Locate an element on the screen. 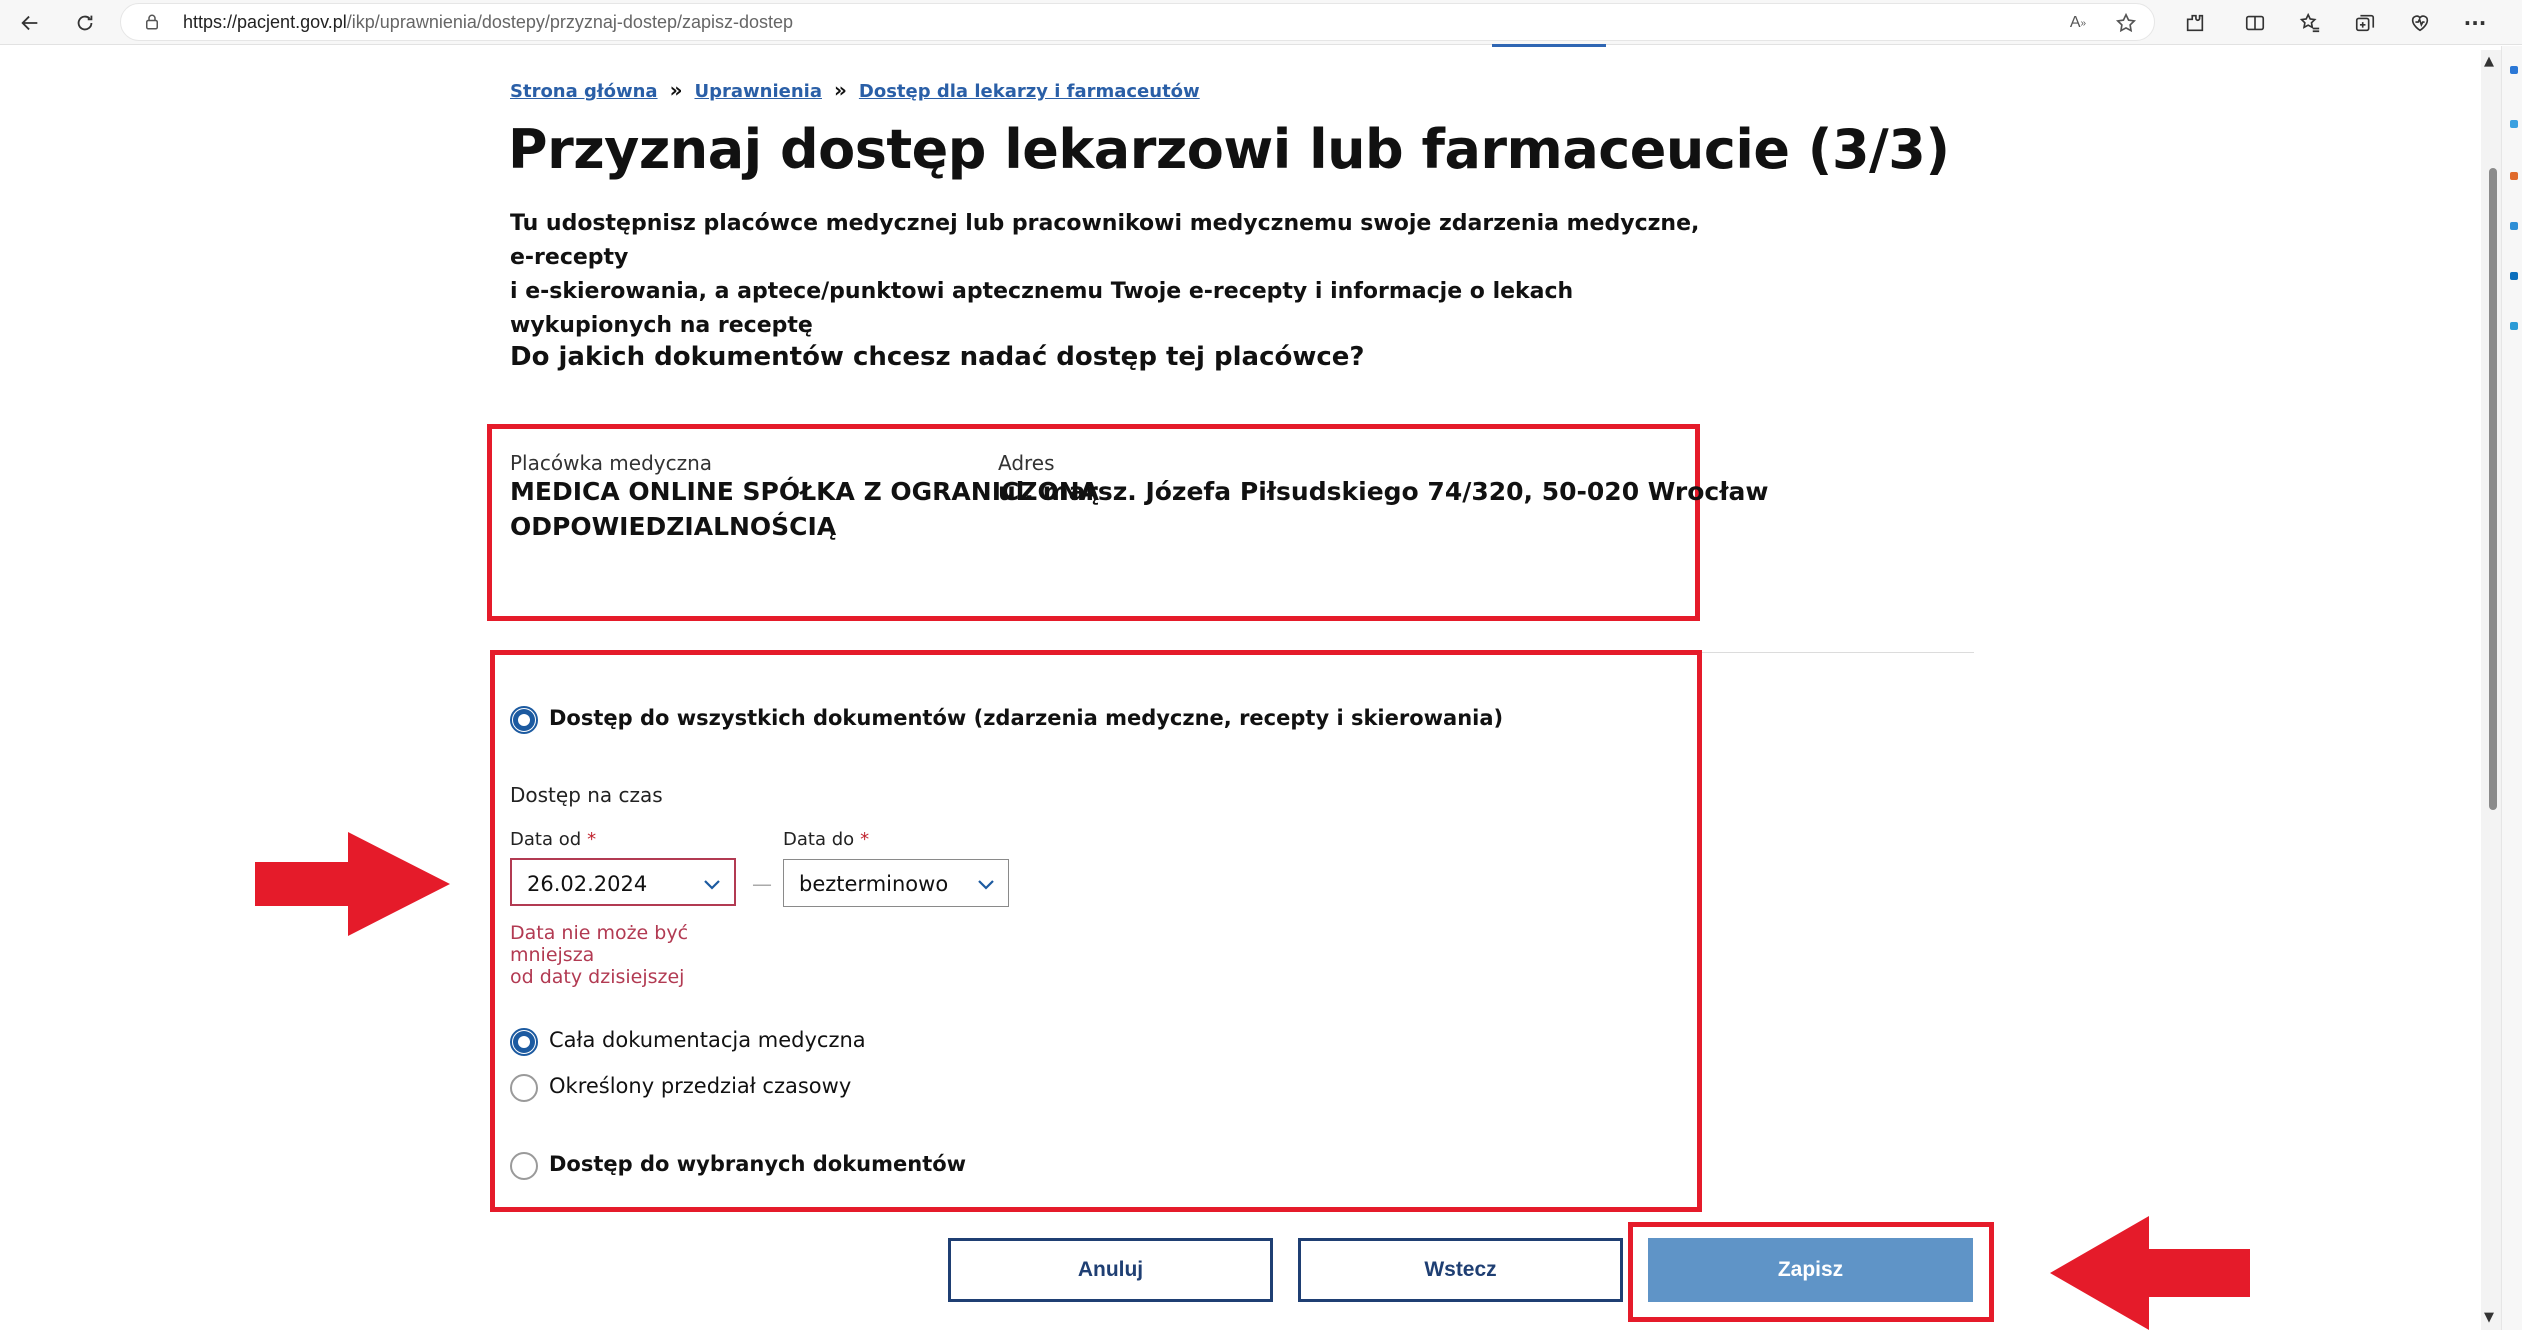 The height and width of the screenshot is (1330, 2522). date-to-label-text: Data do is located at coordinates (819, 839).